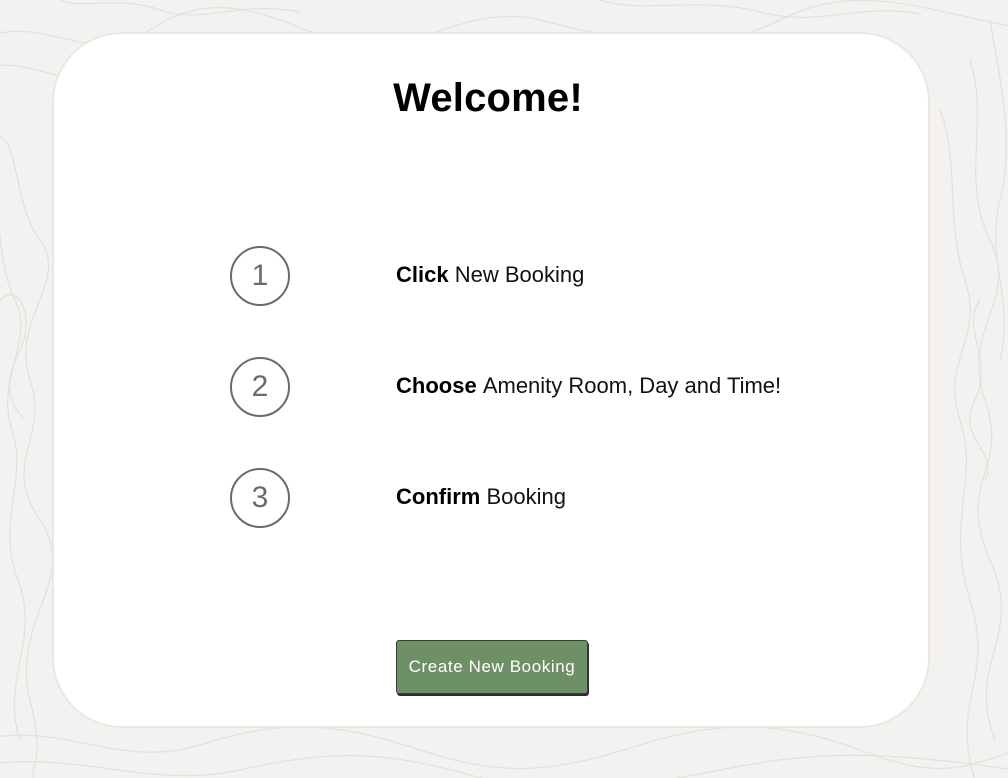 This screenshot has width=1008, height=778. I want to click on step-2-text: Choose Amenity Room, Day and Time!, so click(588, 386).